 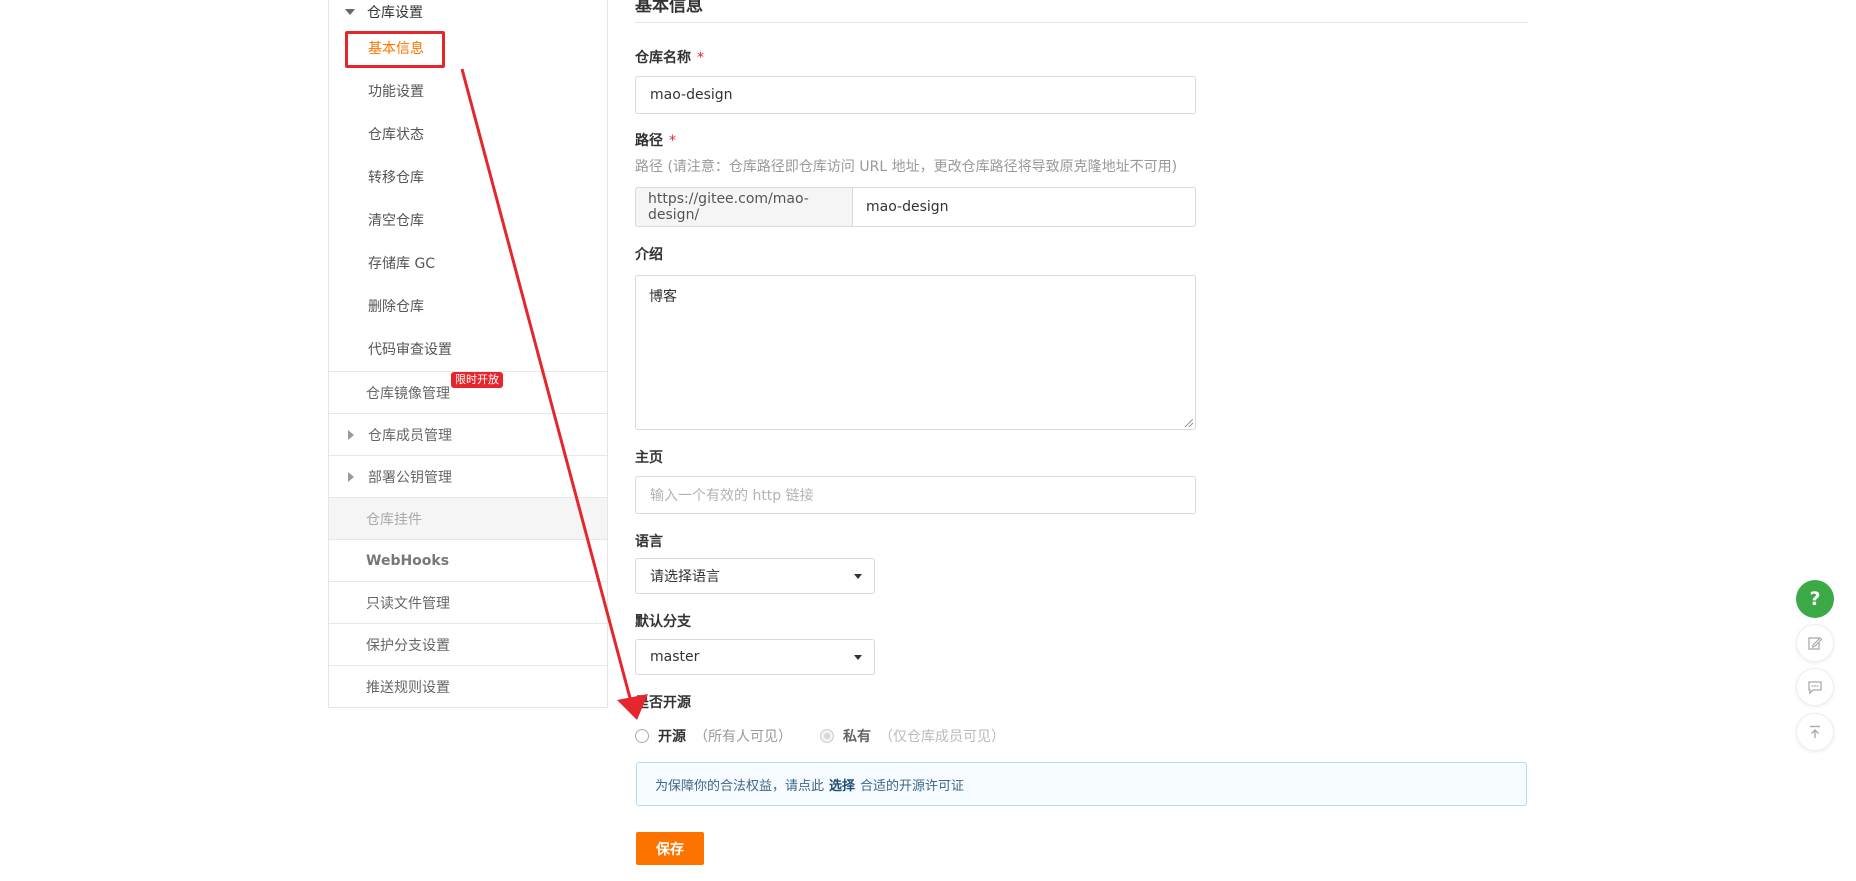 I want to click on sidebar-item-label: 仓库成员管理, so click(x=410, y=435).